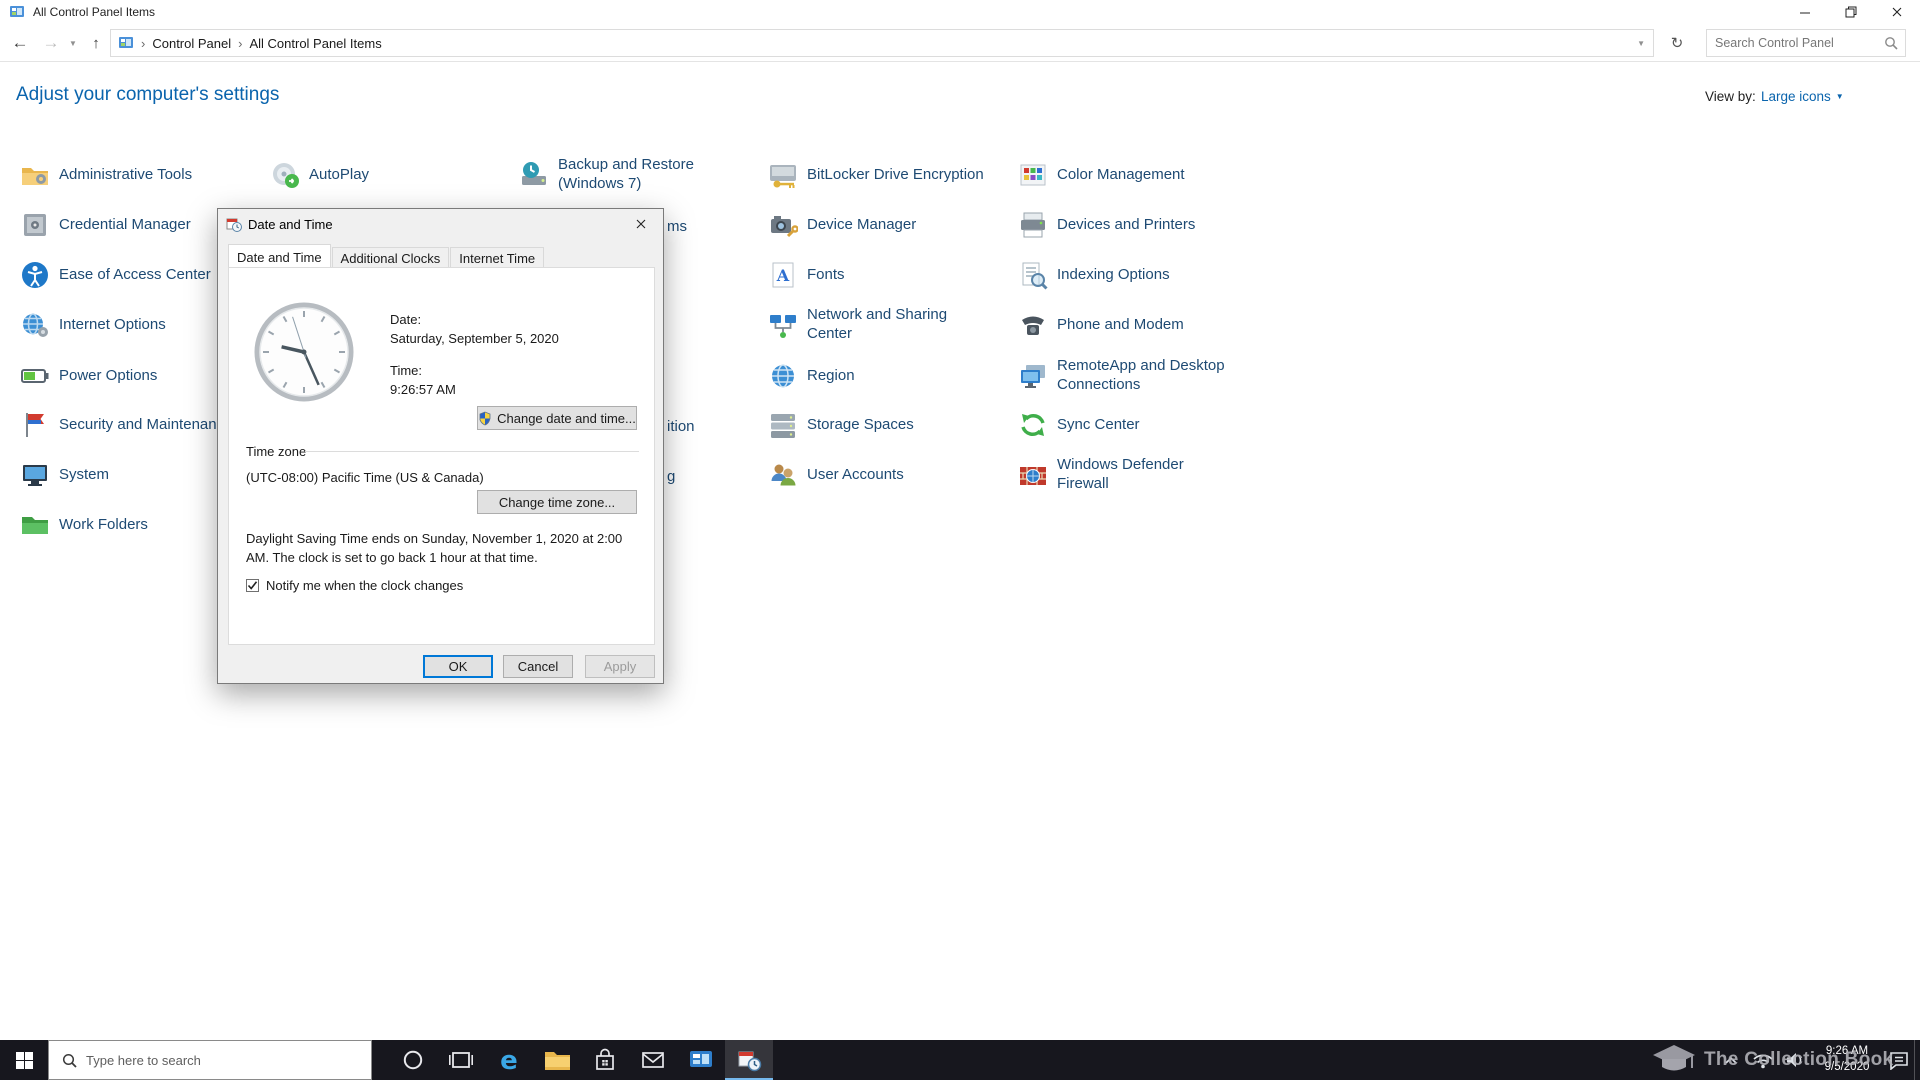 The height and width of the screenshot is (1080, 1920). Describe the element at coordinates (73, 43) in the screenshot. I see `recent-pages-dropdown-icon: ▼` at that location.